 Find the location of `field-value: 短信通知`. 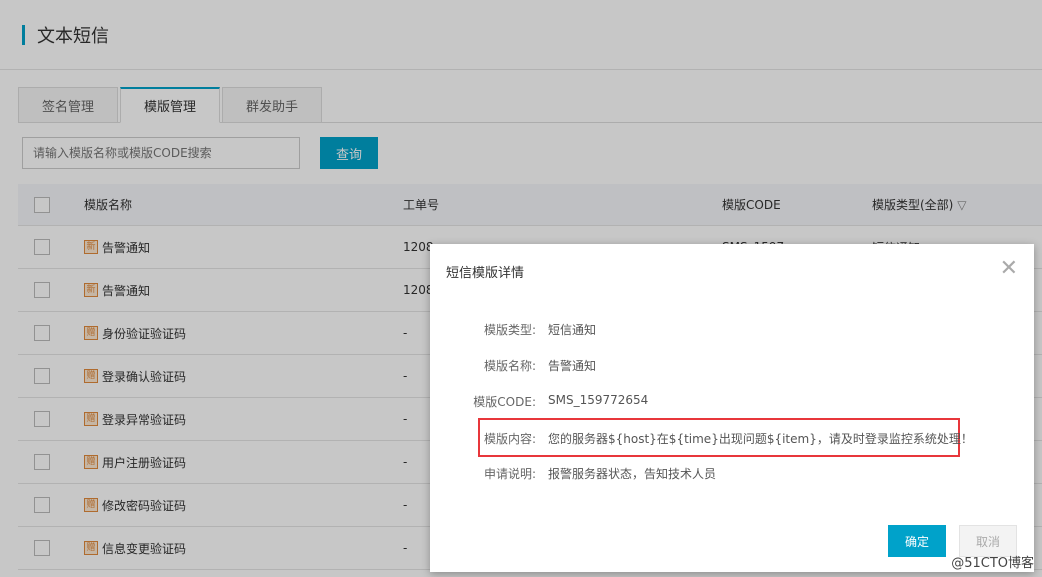

field-value: 短信通知 is located at coordinates (572, 330).